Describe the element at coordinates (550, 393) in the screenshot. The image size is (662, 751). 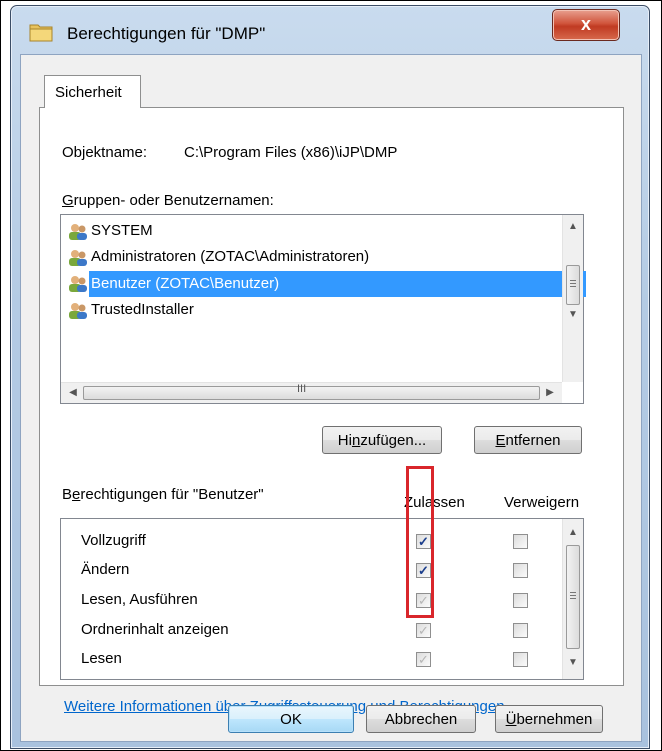
I see `scroll-right-icon: ▶` at that location.